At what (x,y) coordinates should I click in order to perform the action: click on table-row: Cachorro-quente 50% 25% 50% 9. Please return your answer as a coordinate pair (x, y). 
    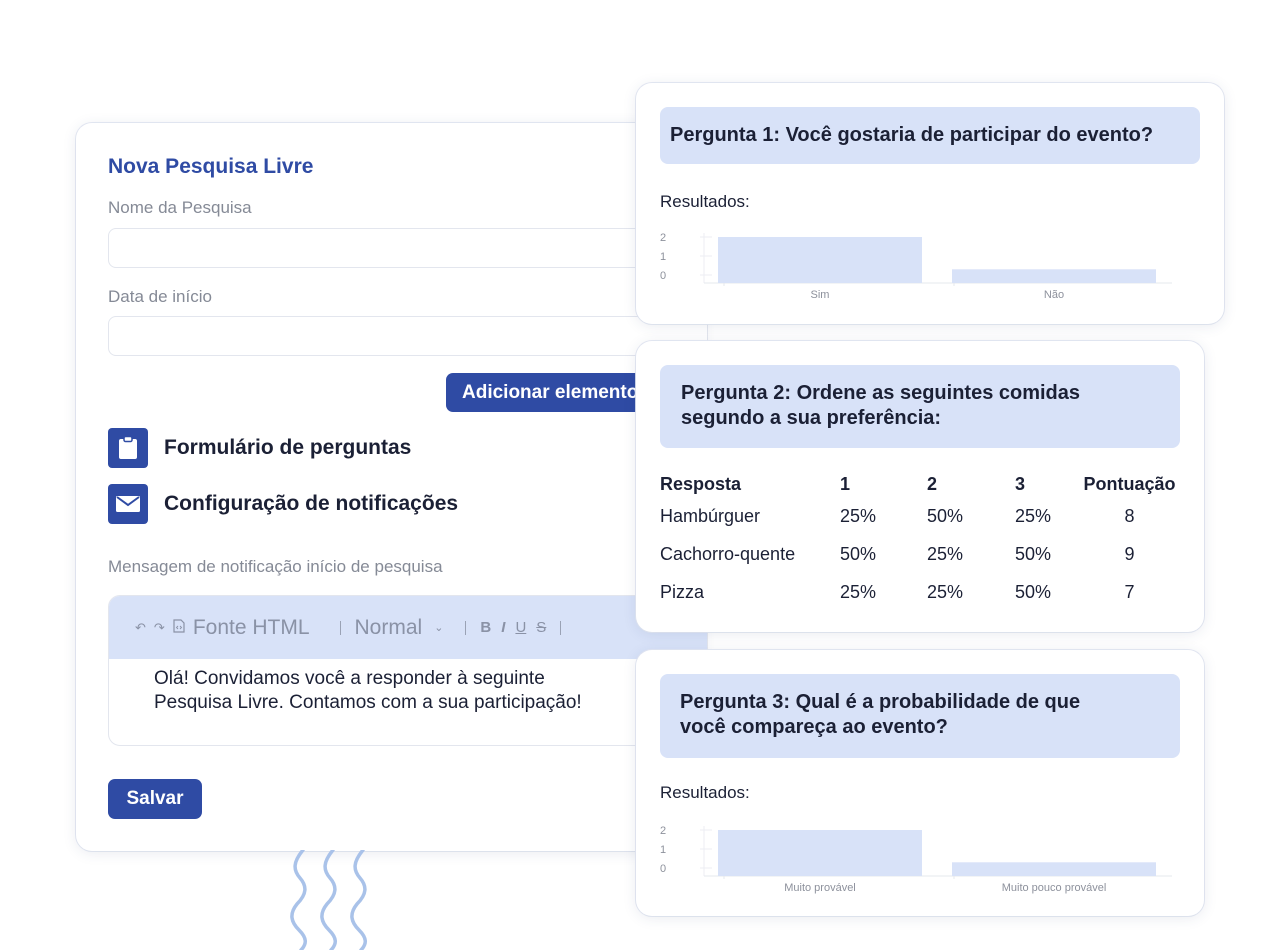
    Looking at the image, I should click on (918, 554).